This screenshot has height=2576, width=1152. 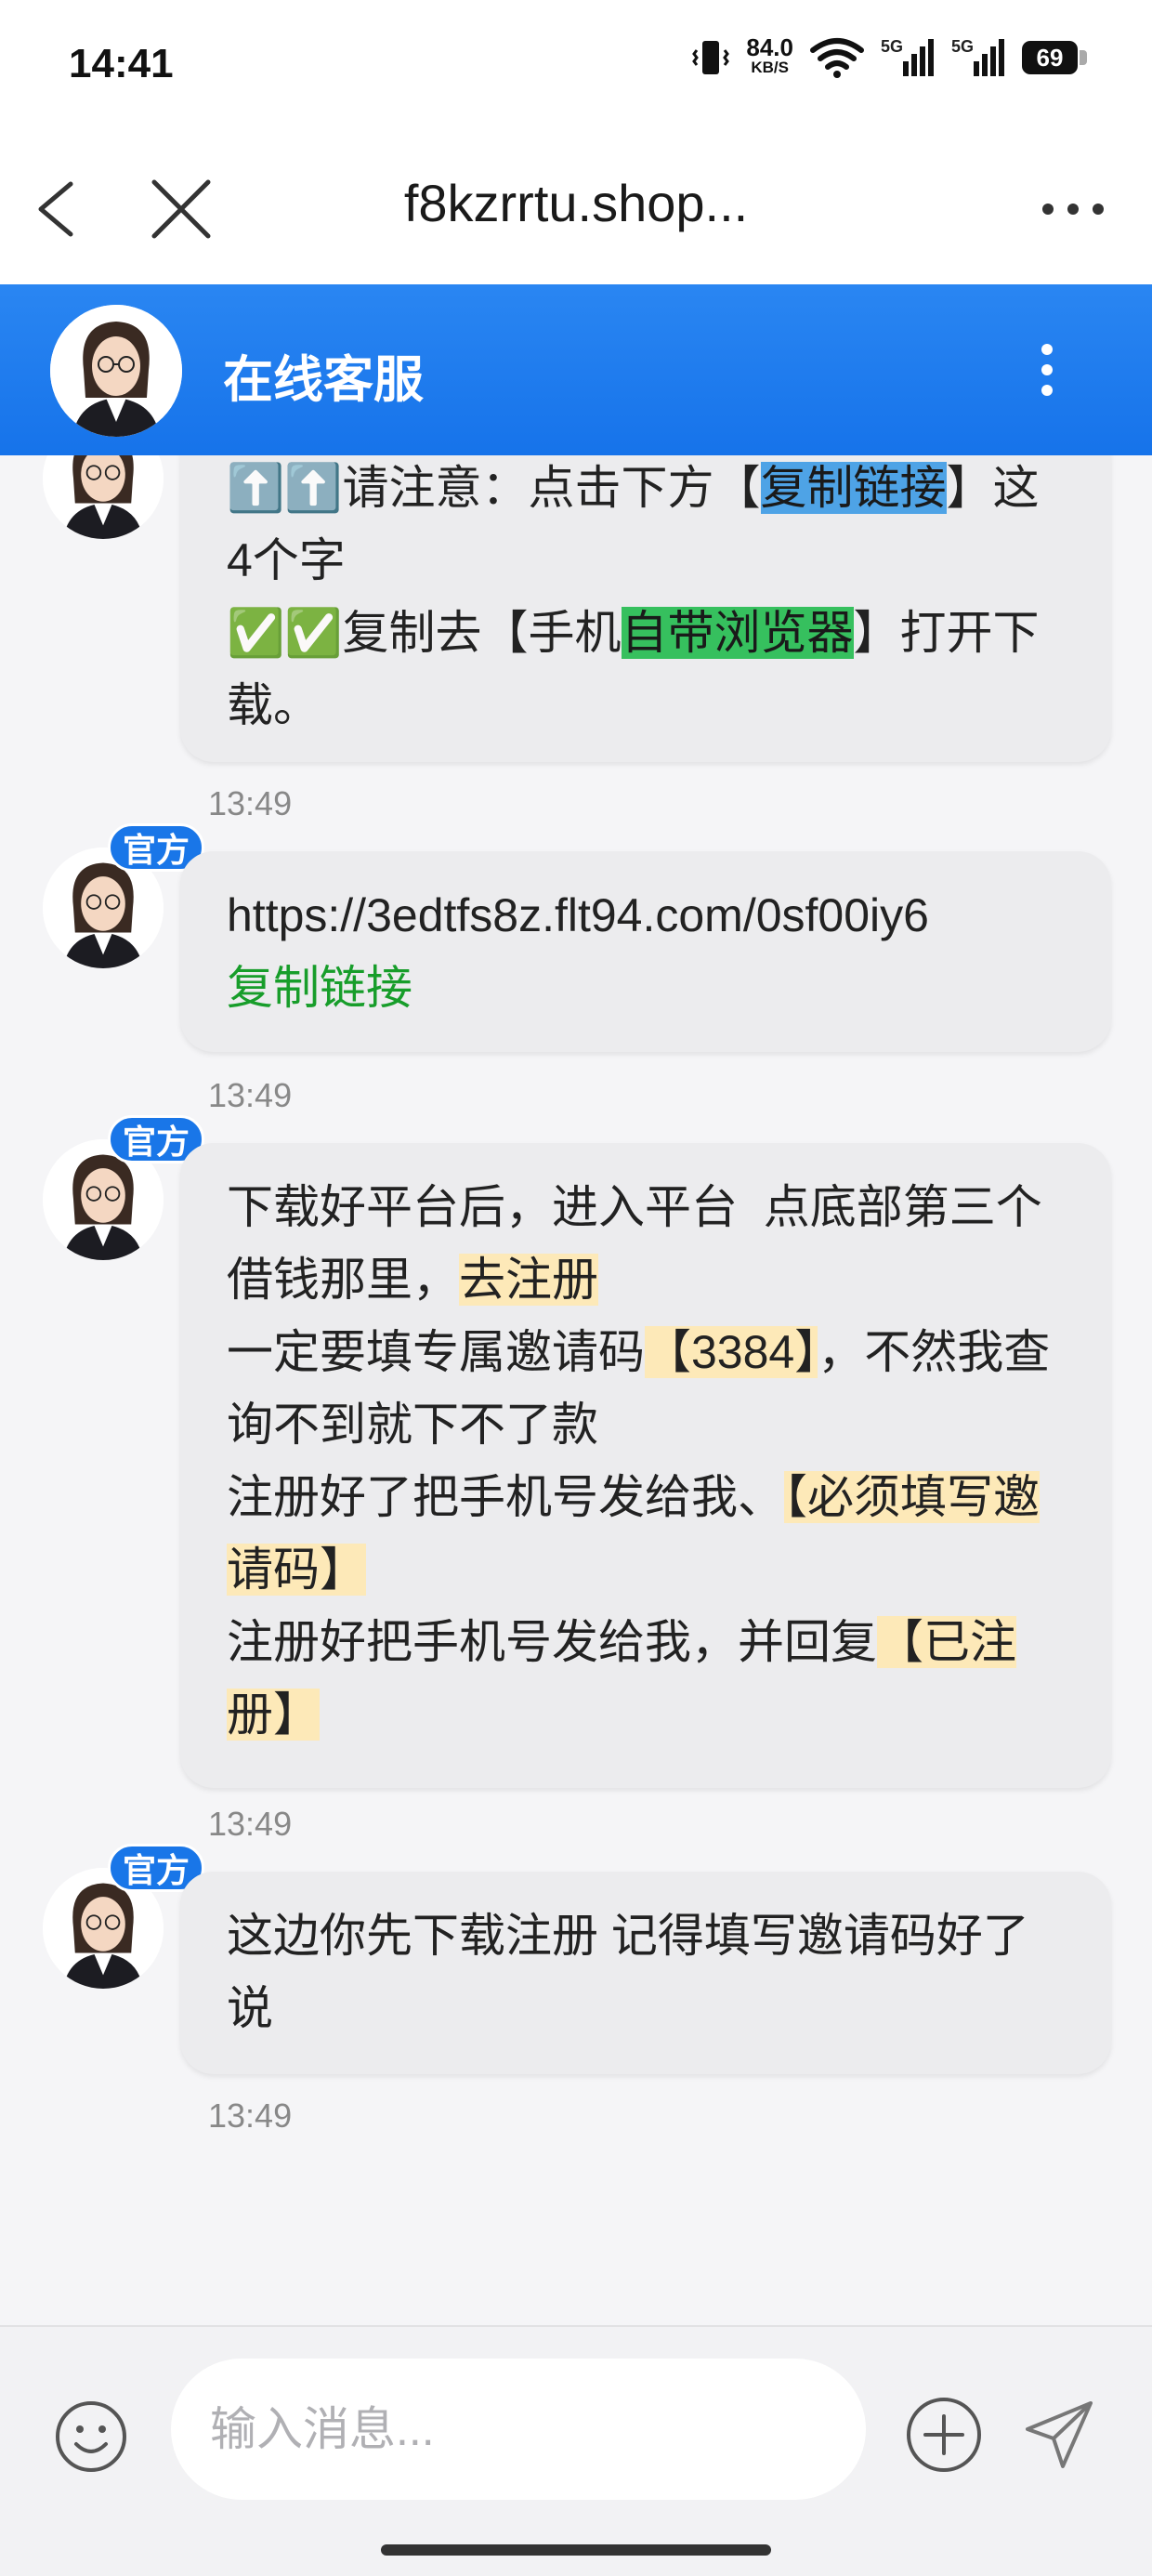 What do you see at coordinates (628, 1972) in the screenshot?
I see `message-text: 这边你先下载注册 记得填写邀请码好了说` at bounding box center [628, 1972].